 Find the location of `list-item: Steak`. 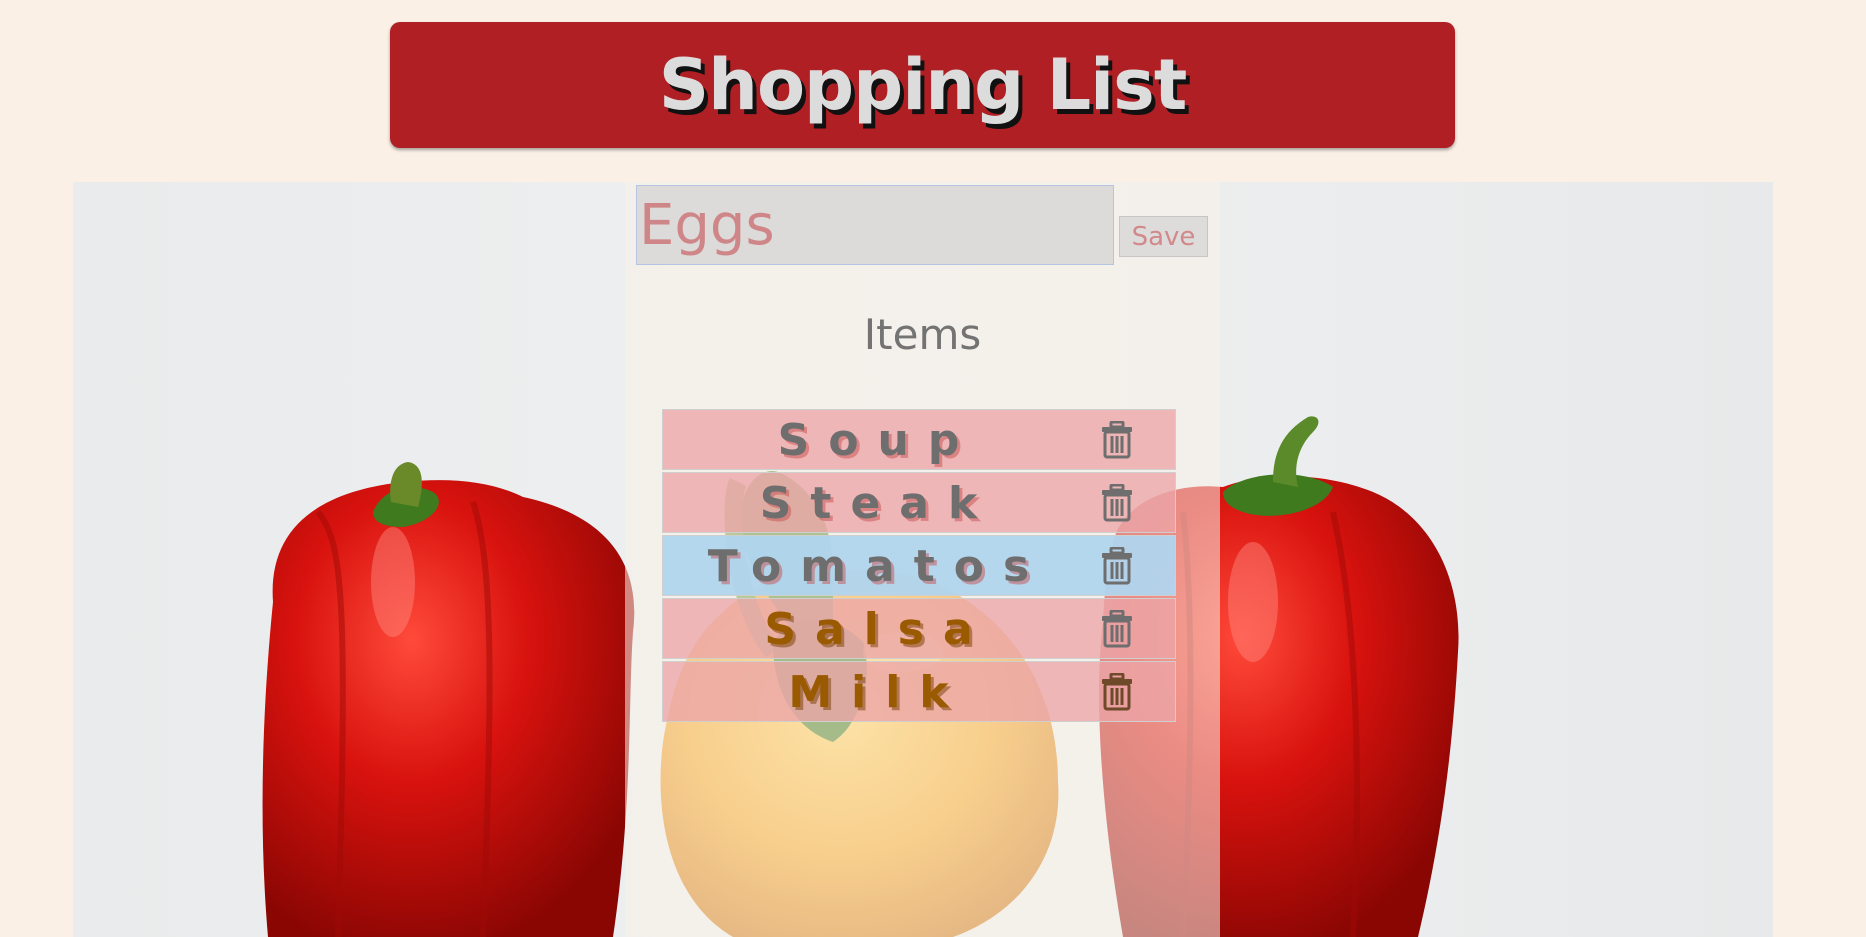

list-item: Steak is located at coordinates (919, 502).